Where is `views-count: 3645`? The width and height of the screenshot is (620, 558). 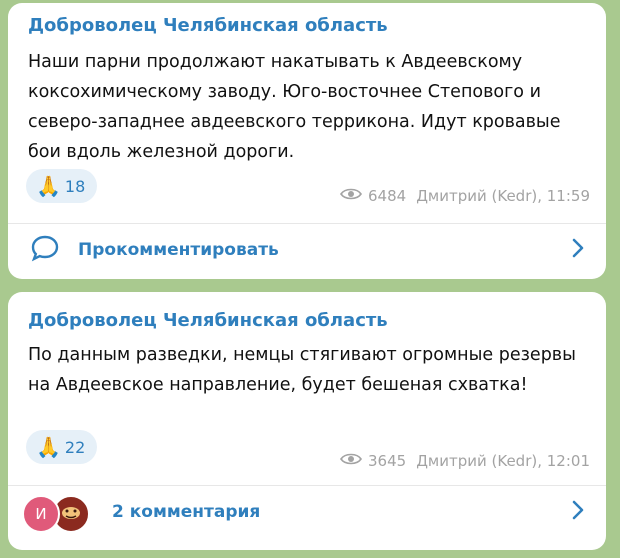
views-count: 3645 is located at coordinates (387, 461).